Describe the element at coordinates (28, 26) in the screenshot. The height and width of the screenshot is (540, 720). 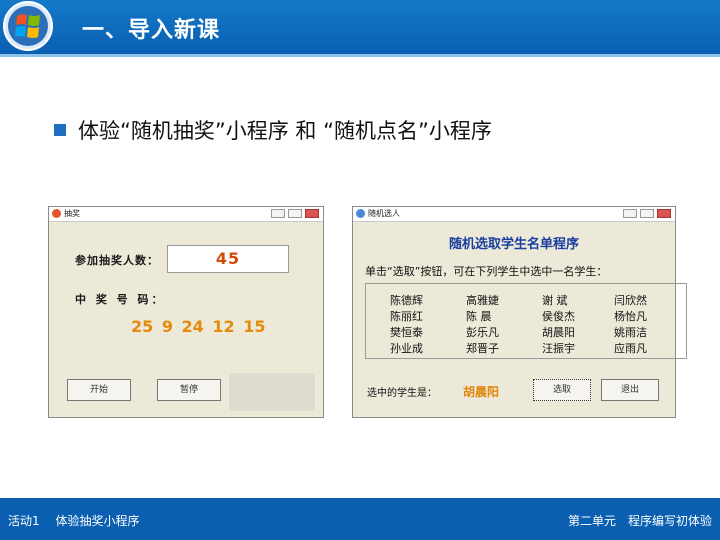
I see `windows-logo-icon` at that location.